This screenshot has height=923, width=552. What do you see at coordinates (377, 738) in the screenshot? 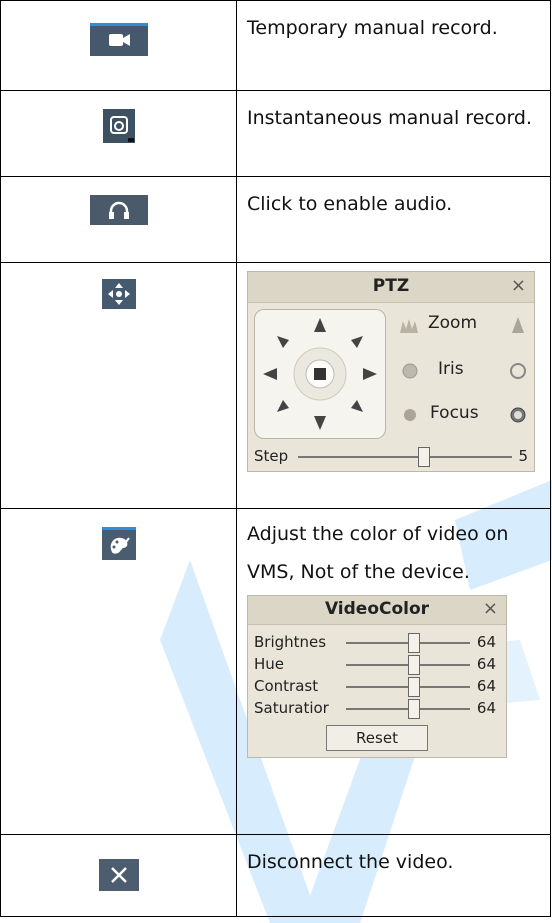
I see `reset-button: Reset` at bounding box center [377, 738].